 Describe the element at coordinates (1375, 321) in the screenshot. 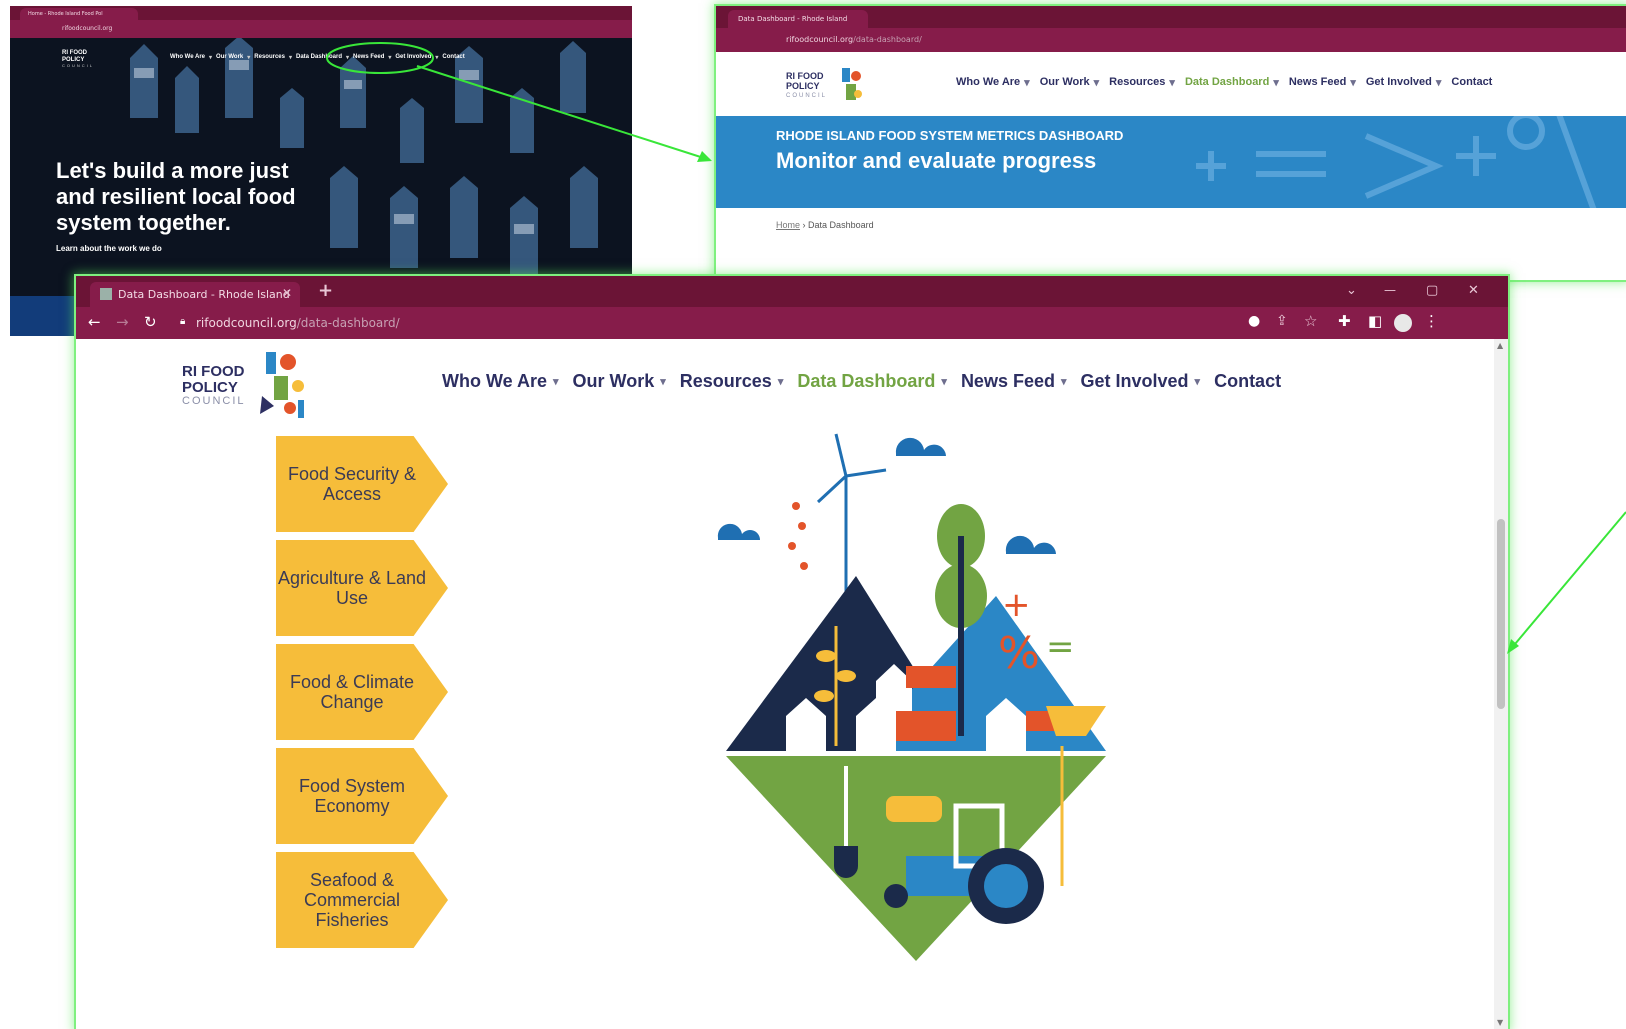

I see `side-panel-icon: ◧` at that location.